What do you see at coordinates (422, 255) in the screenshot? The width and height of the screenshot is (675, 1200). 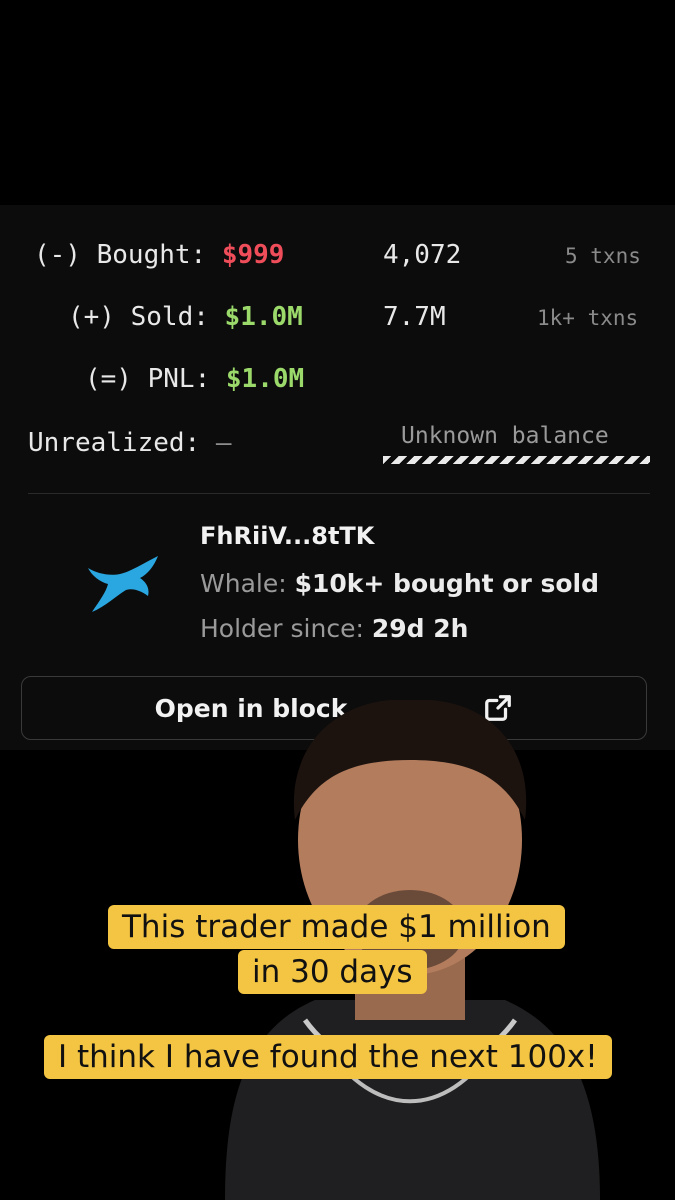 I see `bought-amount: 4,072` at bounding box center [422, 255].